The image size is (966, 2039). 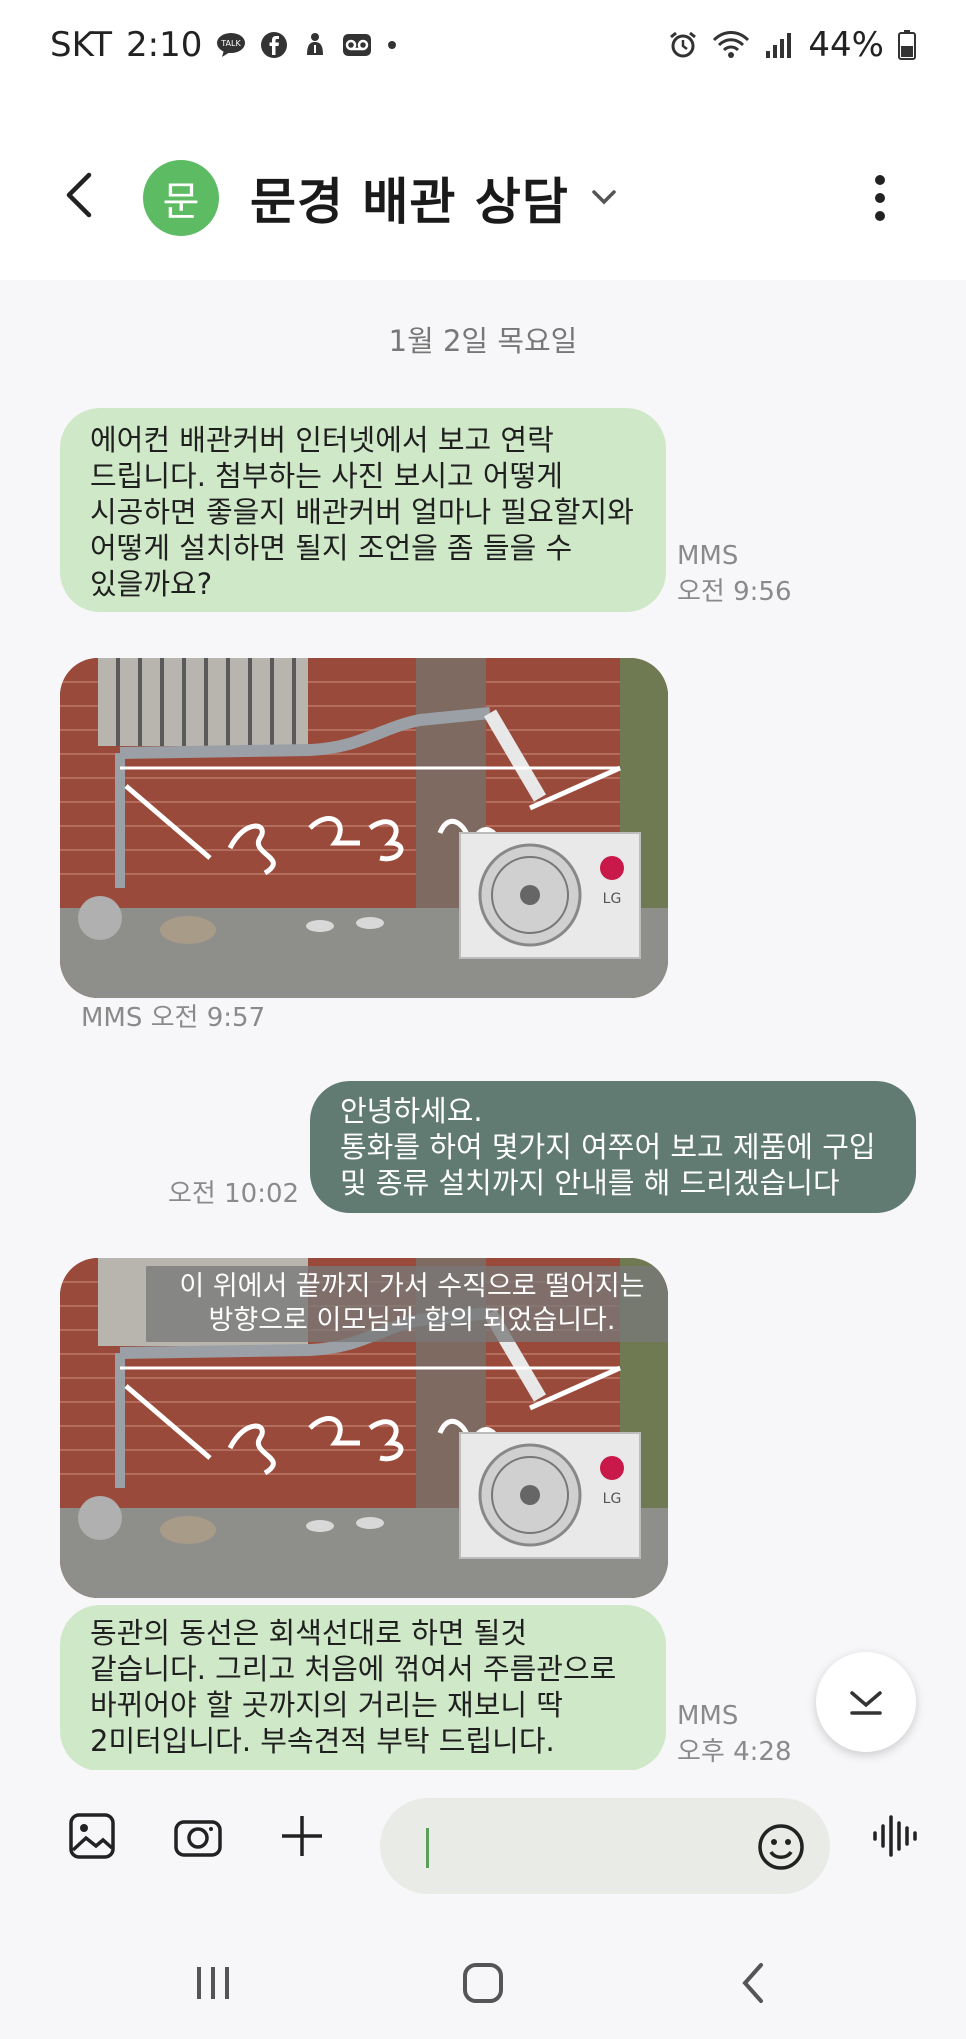 I want to click on message-line: 시공하면 좋을지 배관커버 얼마나 필요할지와, so click(x=362, y=512).